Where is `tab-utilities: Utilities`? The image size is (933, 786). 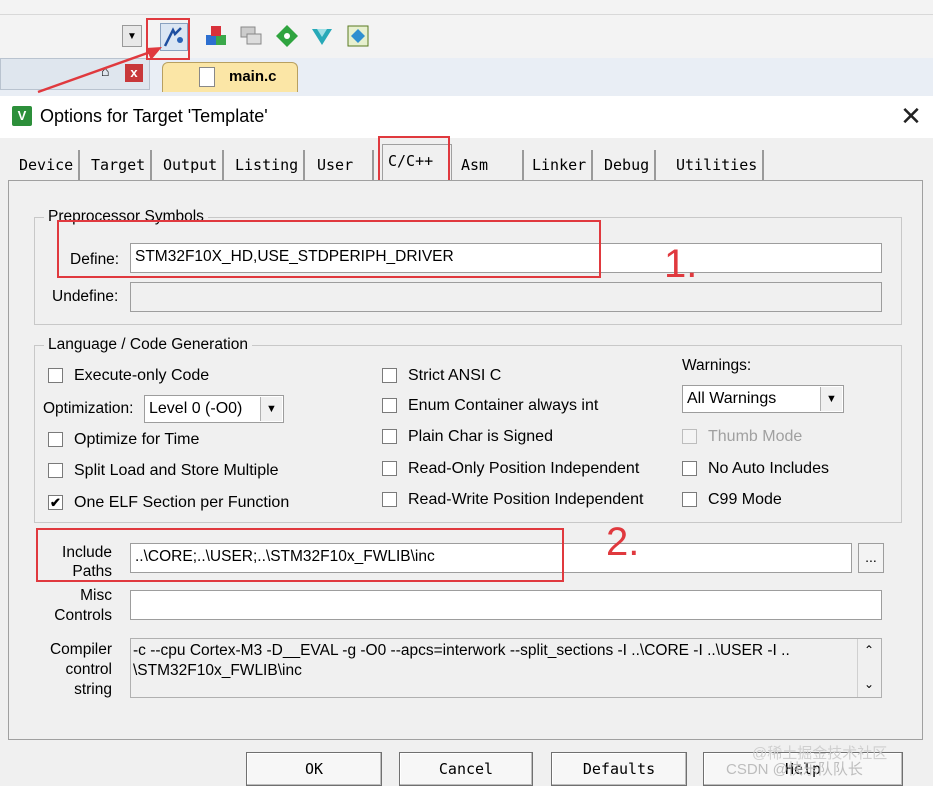
tab-utilities: Utilities is located at coordinates (718, 165).